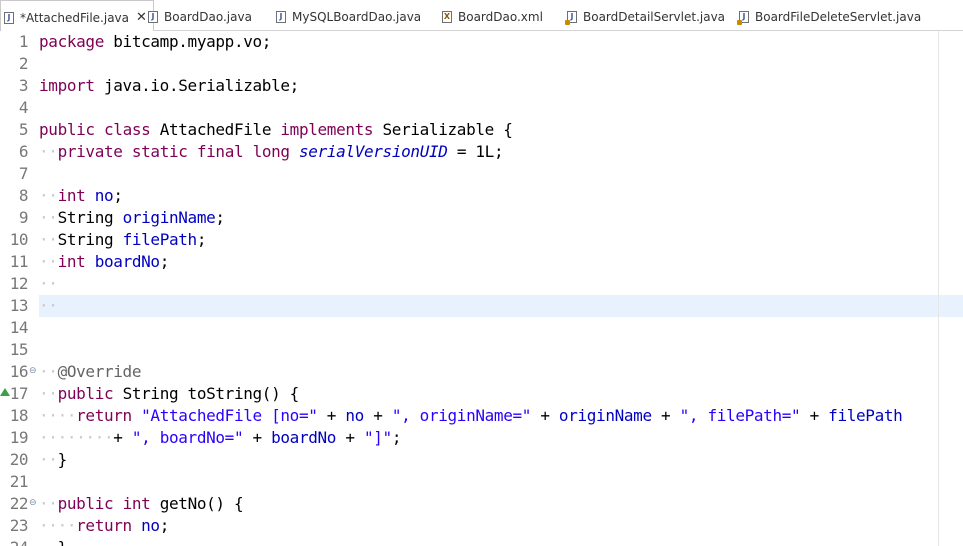  I want to click on code-token: ", originName=", so click(461, 415).